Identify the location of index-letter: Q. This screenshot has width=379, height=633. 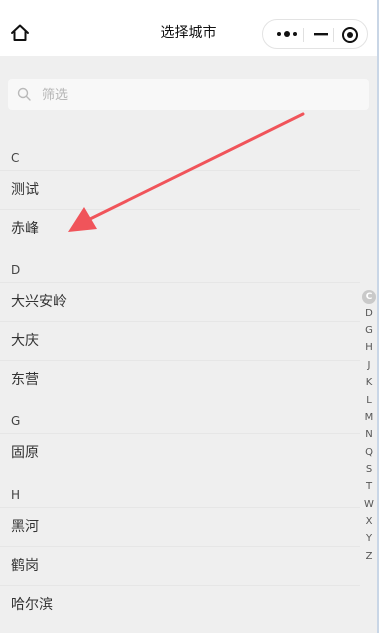
(369, 452).